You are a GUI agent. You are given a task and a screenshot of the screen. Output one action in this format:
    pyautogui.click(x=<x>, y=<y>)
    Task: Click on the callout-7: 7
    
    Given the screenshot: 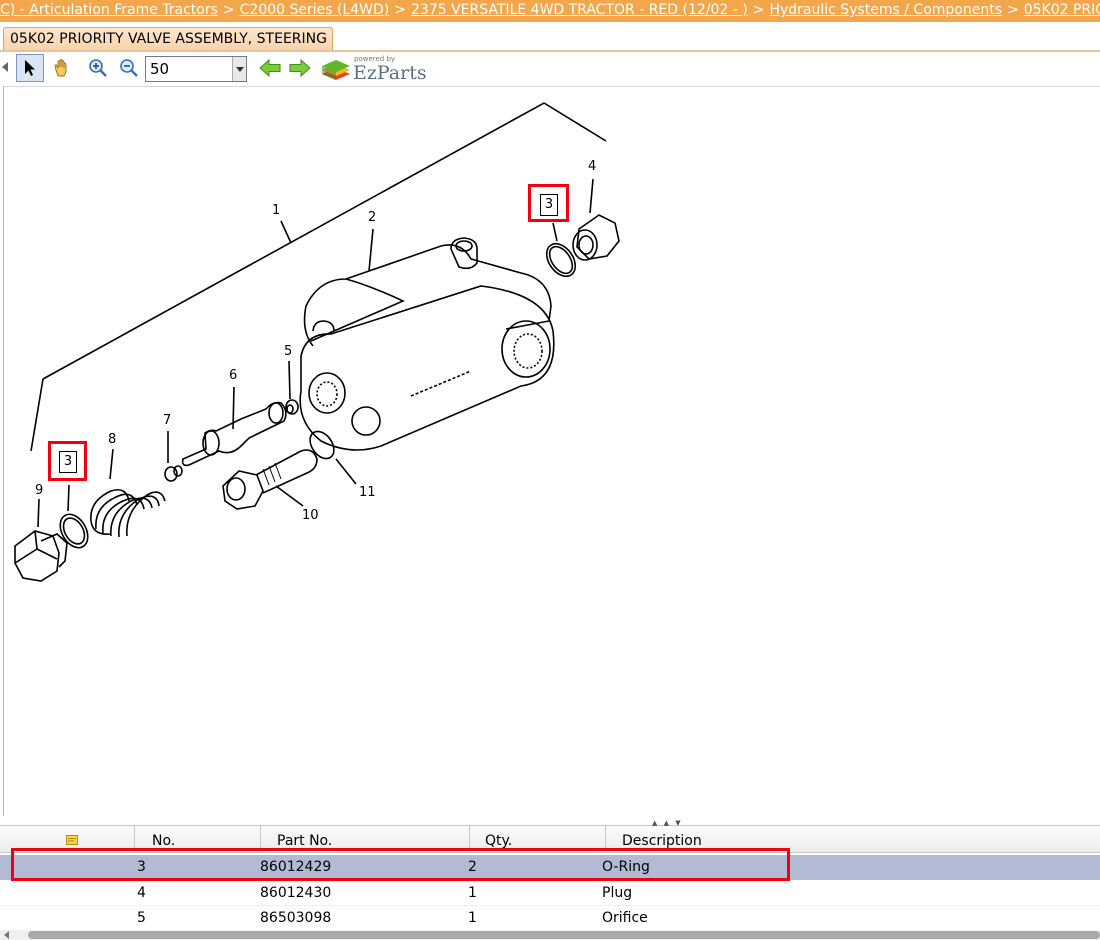 What is the action you would take?
    pyautogui.click(x=167, y=420)
    